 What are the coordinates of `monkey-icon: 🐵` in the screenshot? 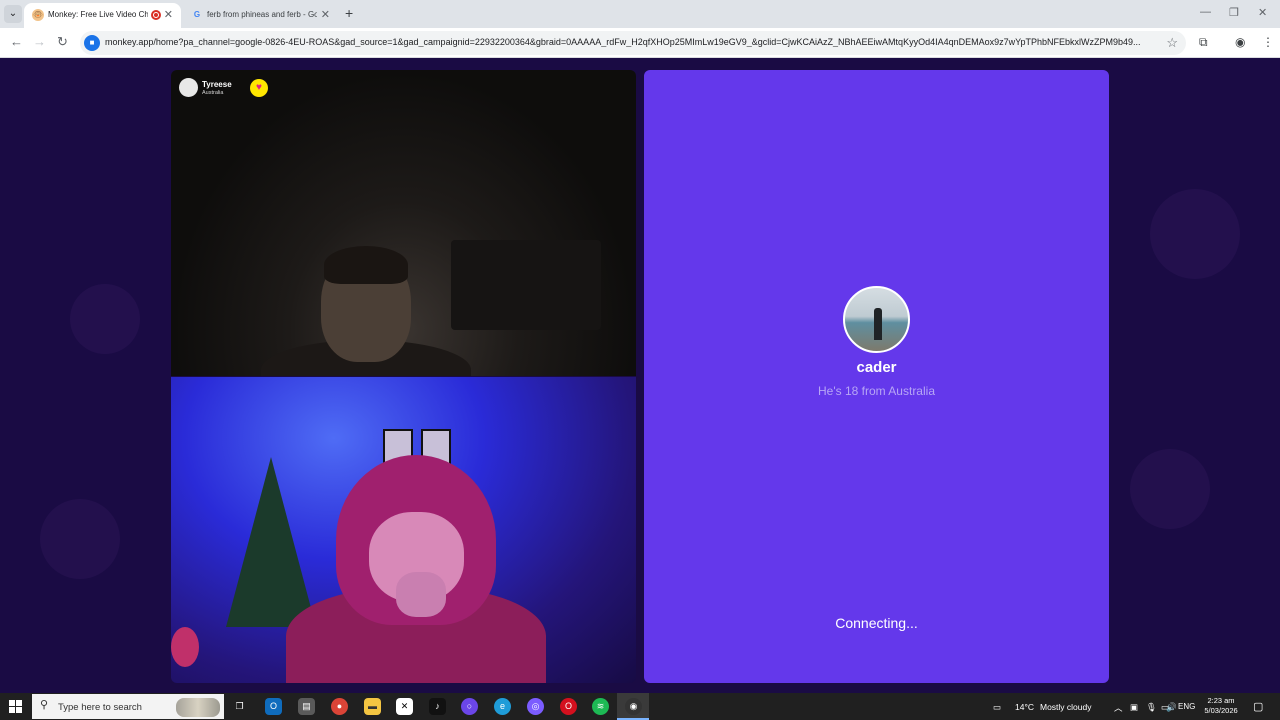 It's located at (38, 15).